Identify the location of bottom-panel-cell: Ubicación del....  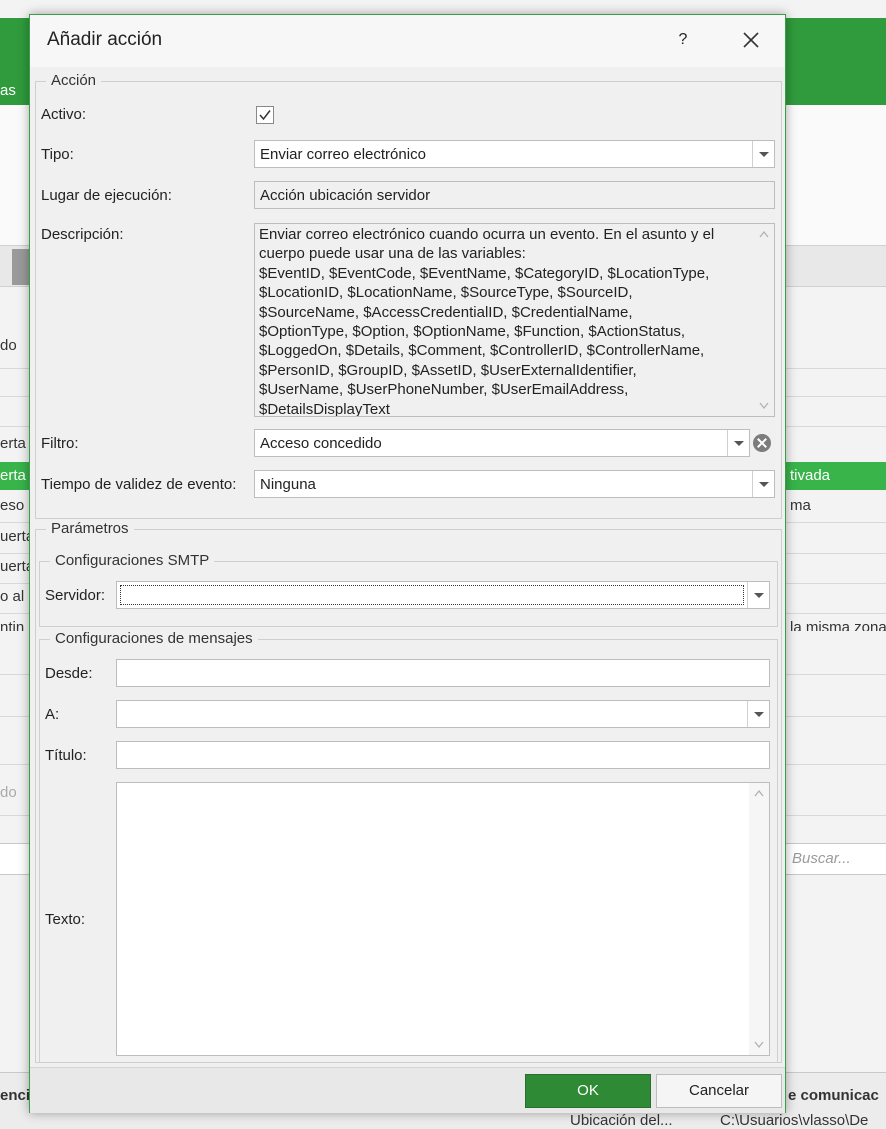
(621, 1120).